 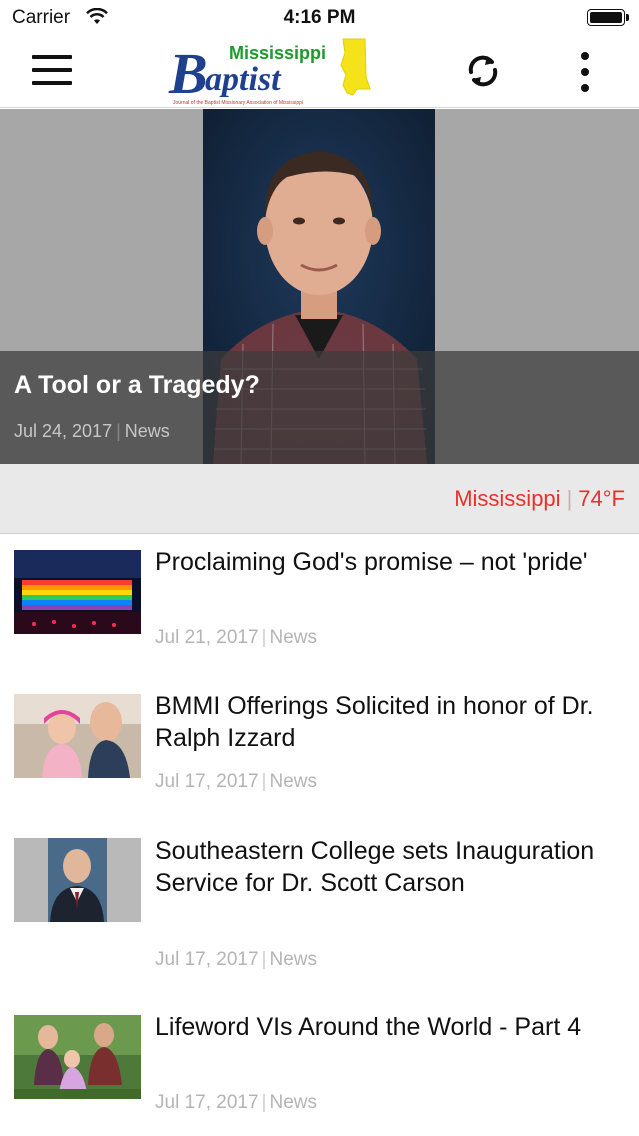 What do you see at coordinates (207, 637) in the screenshot?
I see `article-date: Jul 21, 2017` at bounding box center [207, 637].